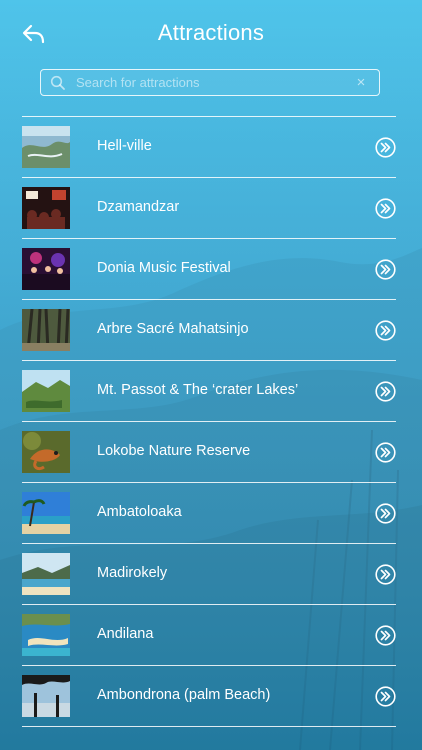 This screenshot has height=750, width=422. What do you see at coordinates (46, 452) in the screenshot?
I see `chameleon-thumbnail` at bounding box center [46, 452].